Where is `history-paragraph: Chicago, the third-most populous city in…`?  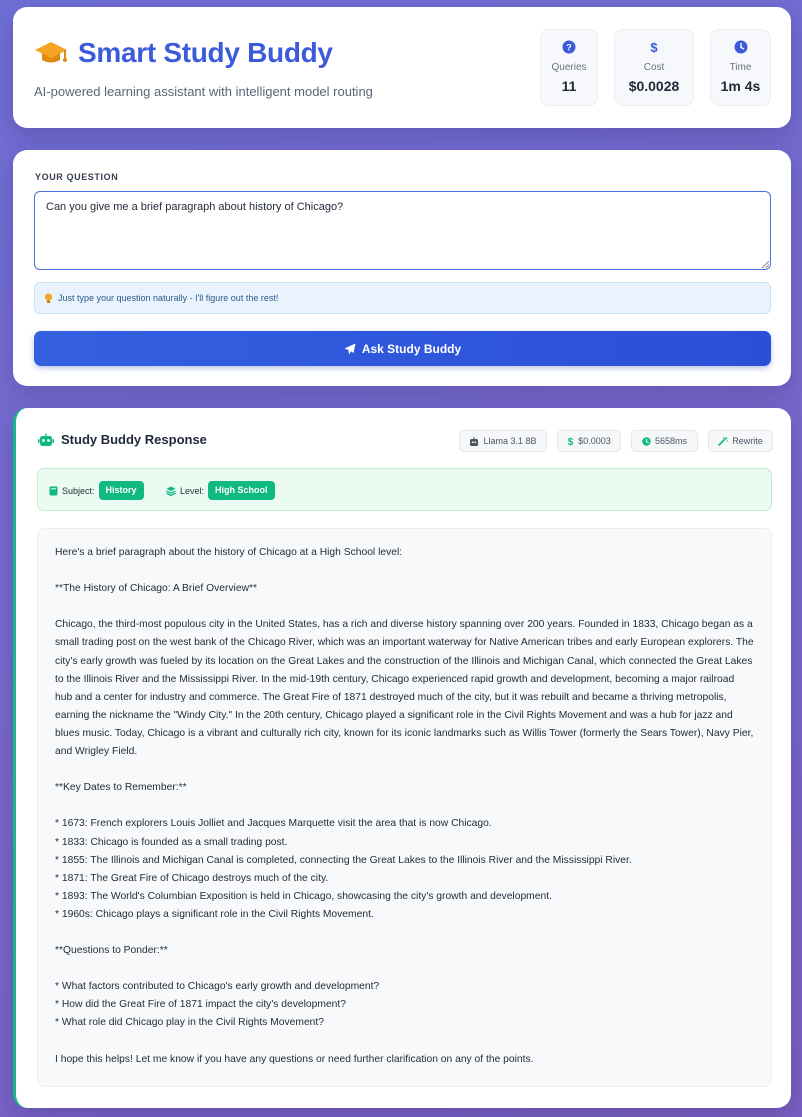
history-paragraph: Chicago, the third-most populous city in… is located at coordinates (406, 688).